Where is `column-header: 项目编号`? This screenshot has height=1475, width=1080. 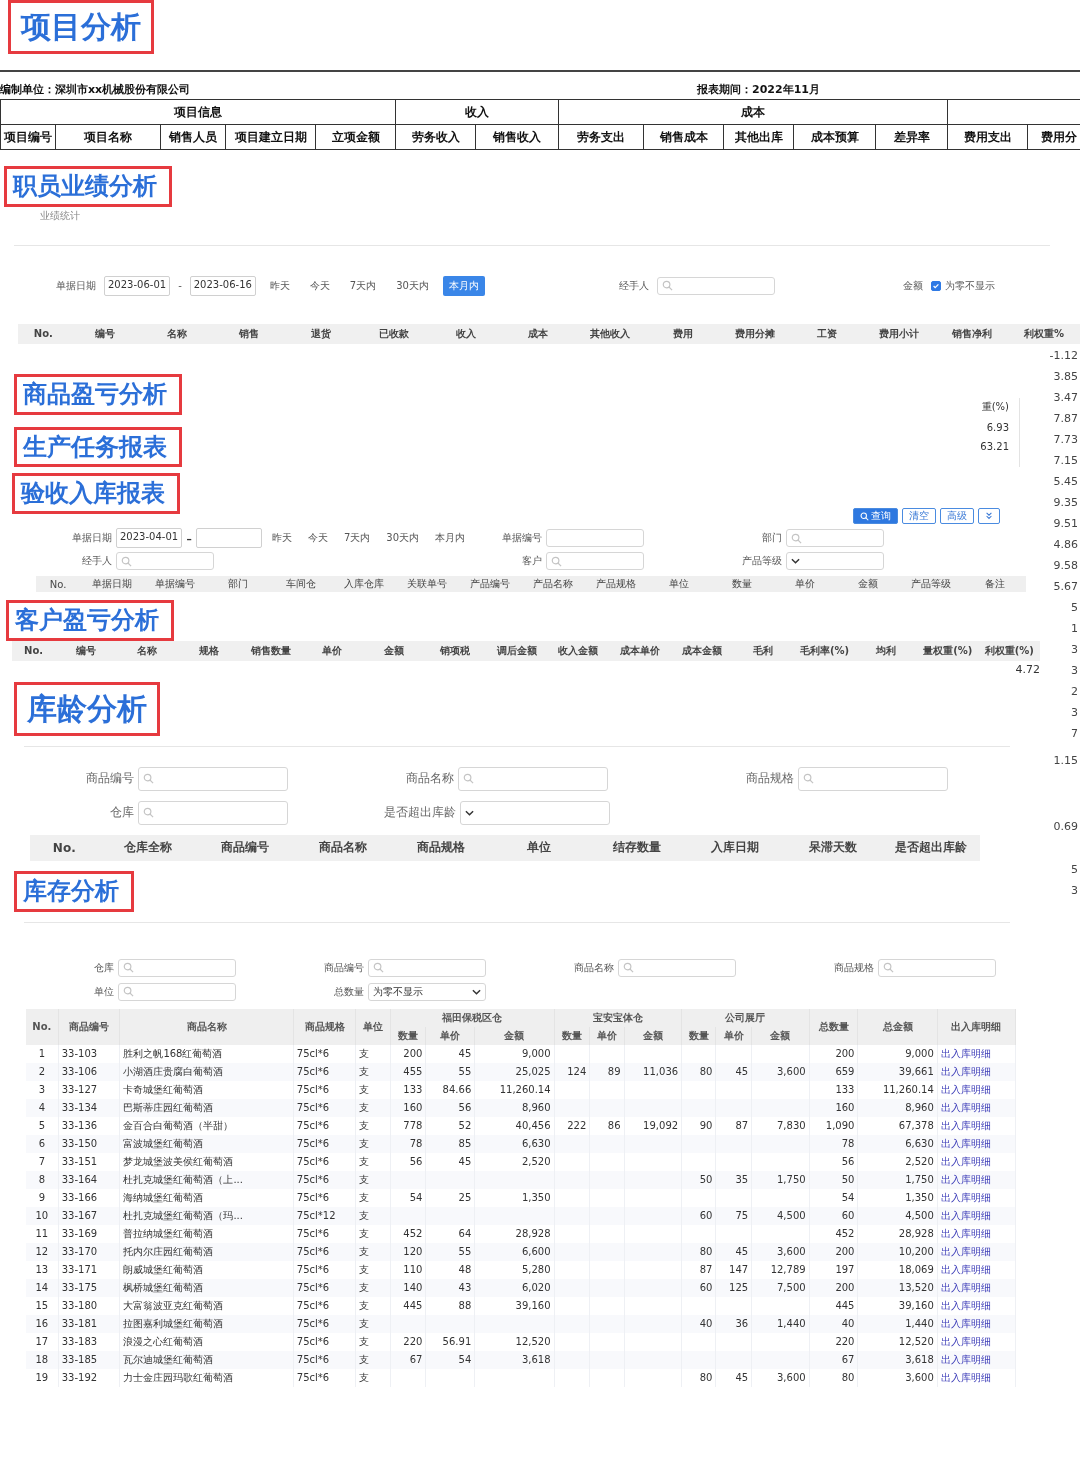
column-header: 项目编号 is located at coordinates (28, 137).